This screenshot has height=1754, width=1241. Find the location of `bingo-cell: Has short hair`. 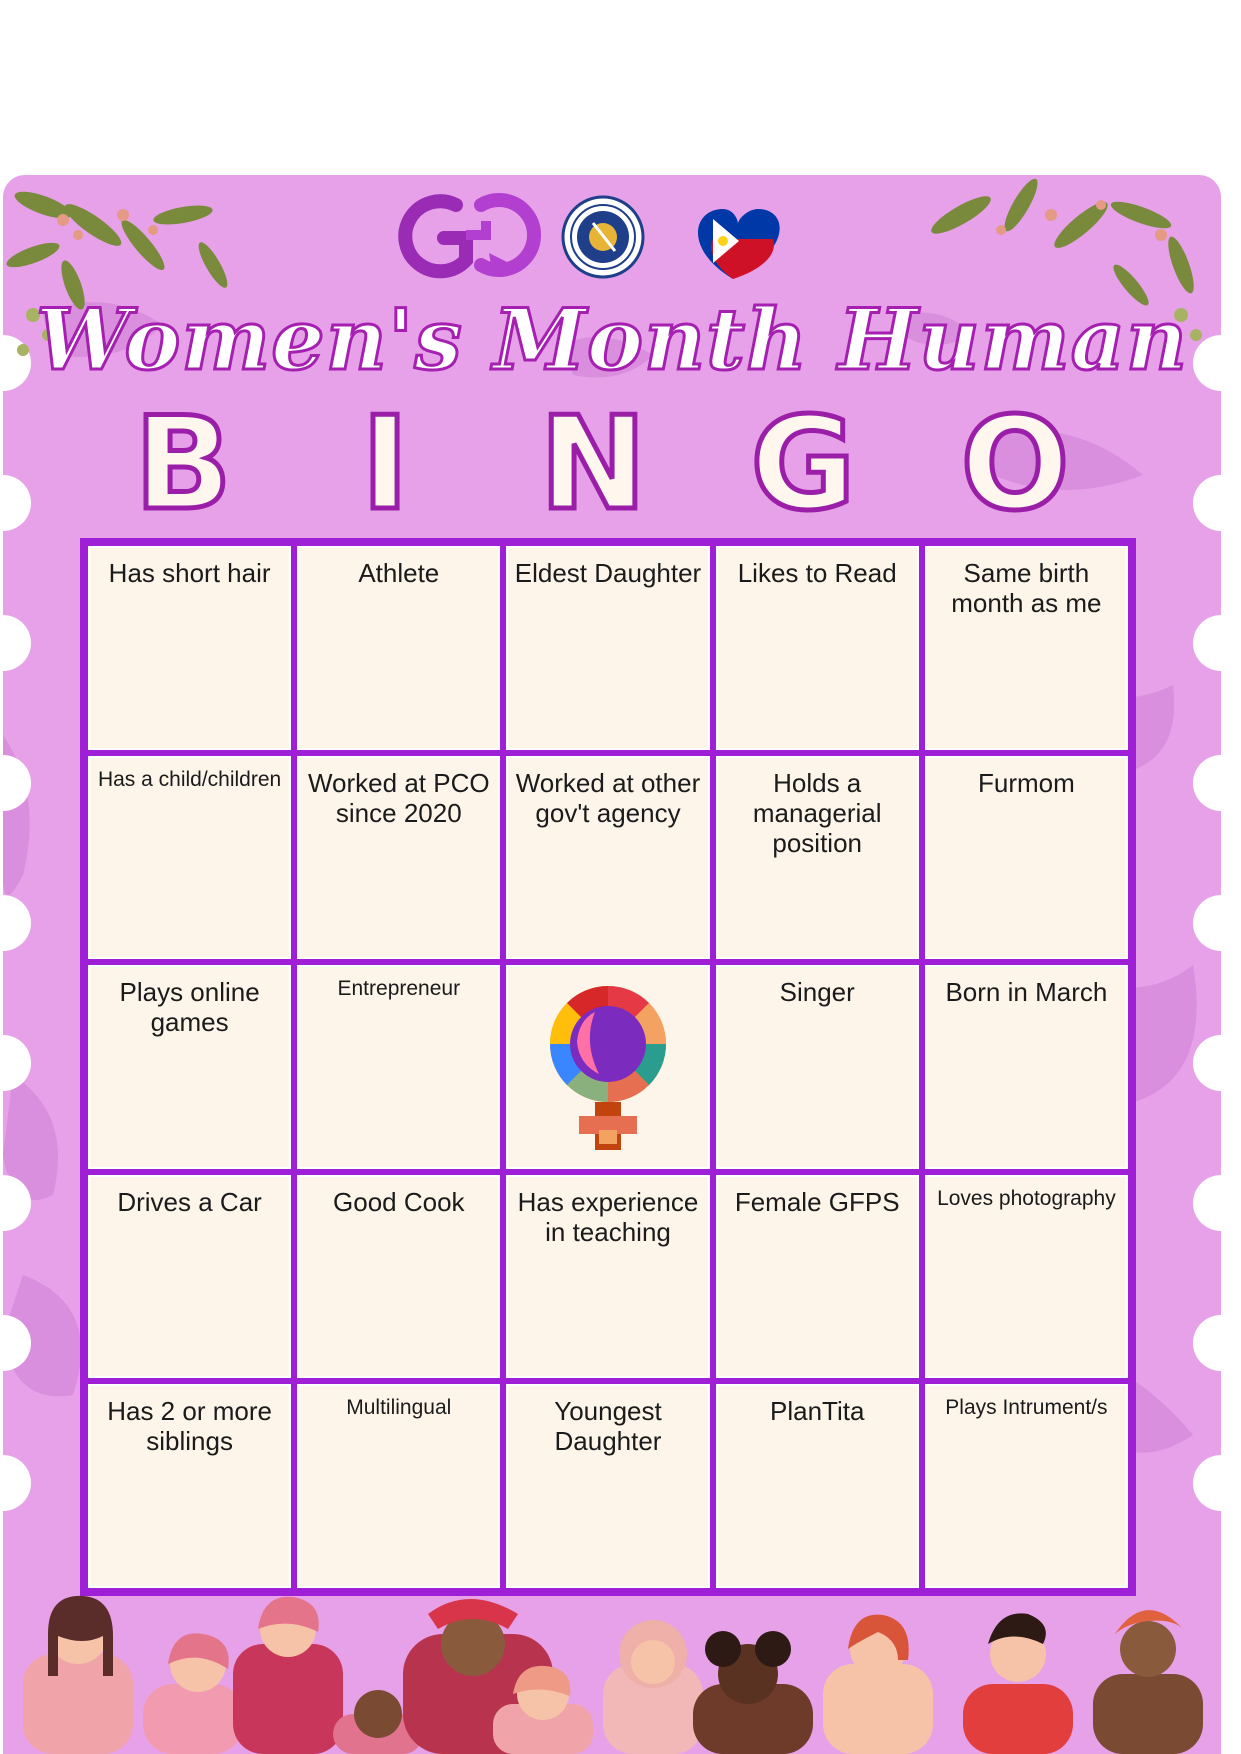

bingo-cell: Has short hair is located at coordinates (190, 648).